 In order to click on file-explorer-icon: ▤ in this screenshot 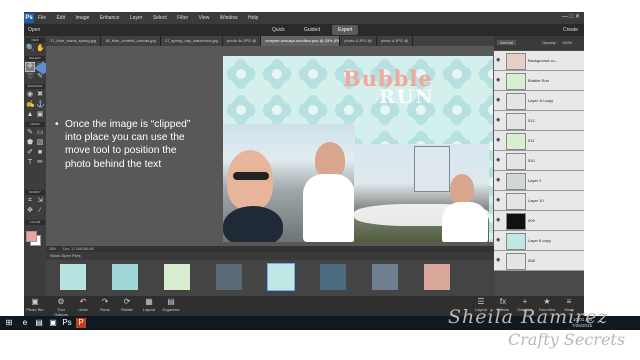, I will do `click(39, 323)`.